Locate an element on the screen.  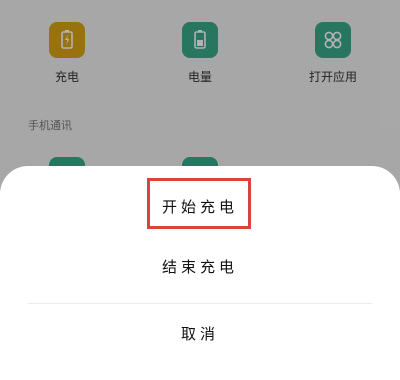
cancel-button: 取消 is located at coordinates (200, 333).